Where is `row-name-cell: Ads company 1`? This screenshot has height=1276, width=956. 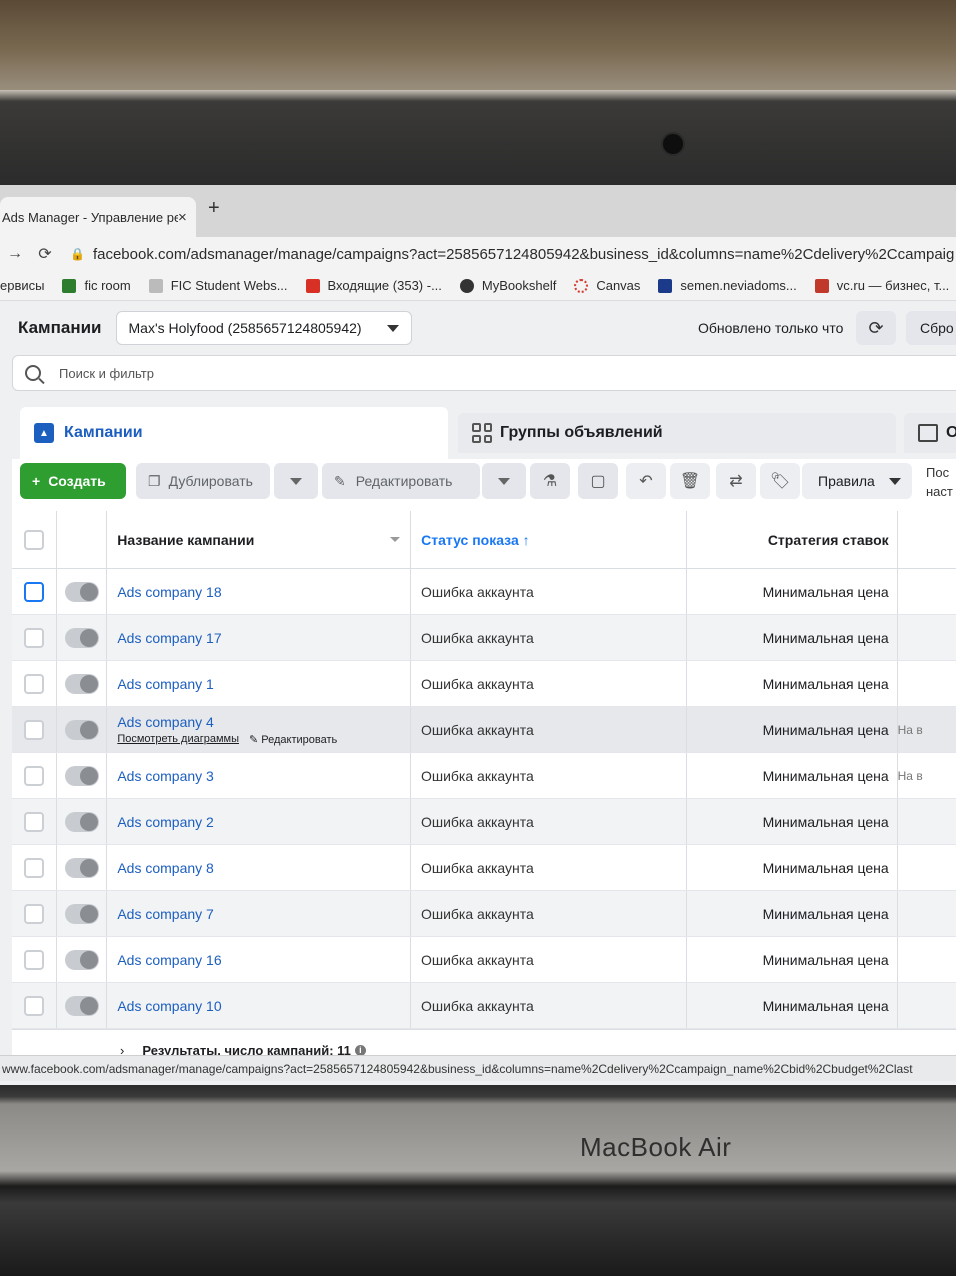 row-name-cell: Ads company 1 is located at coordinates (259, 683).